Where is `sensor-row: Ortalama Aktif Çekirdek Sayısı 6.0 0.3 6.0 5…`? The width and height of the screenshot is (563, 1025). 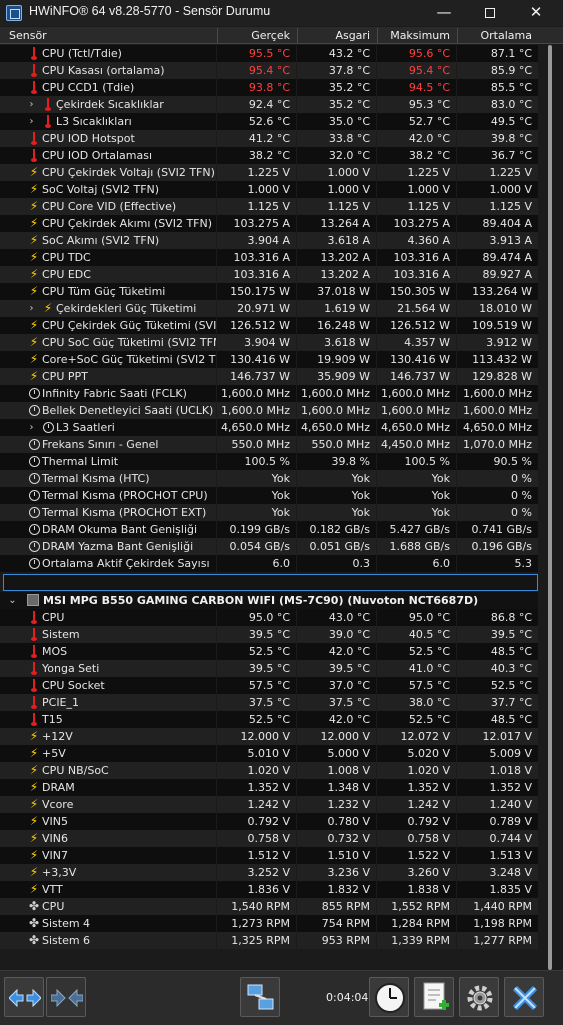 sensor-row: Ortalama Aktif Çekirdek Sayısı 6.0 0.3 6.0 5… is located at coordinates (269, 563).